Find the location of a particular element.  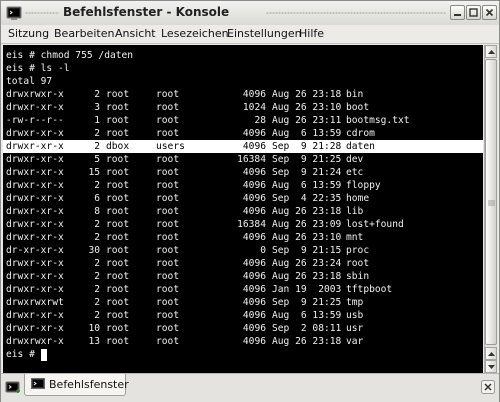

listing-row: drwxr-xr-x 2 dbox users 4096 Sep 9 21:28 daten is located at coordinates (241, 146).